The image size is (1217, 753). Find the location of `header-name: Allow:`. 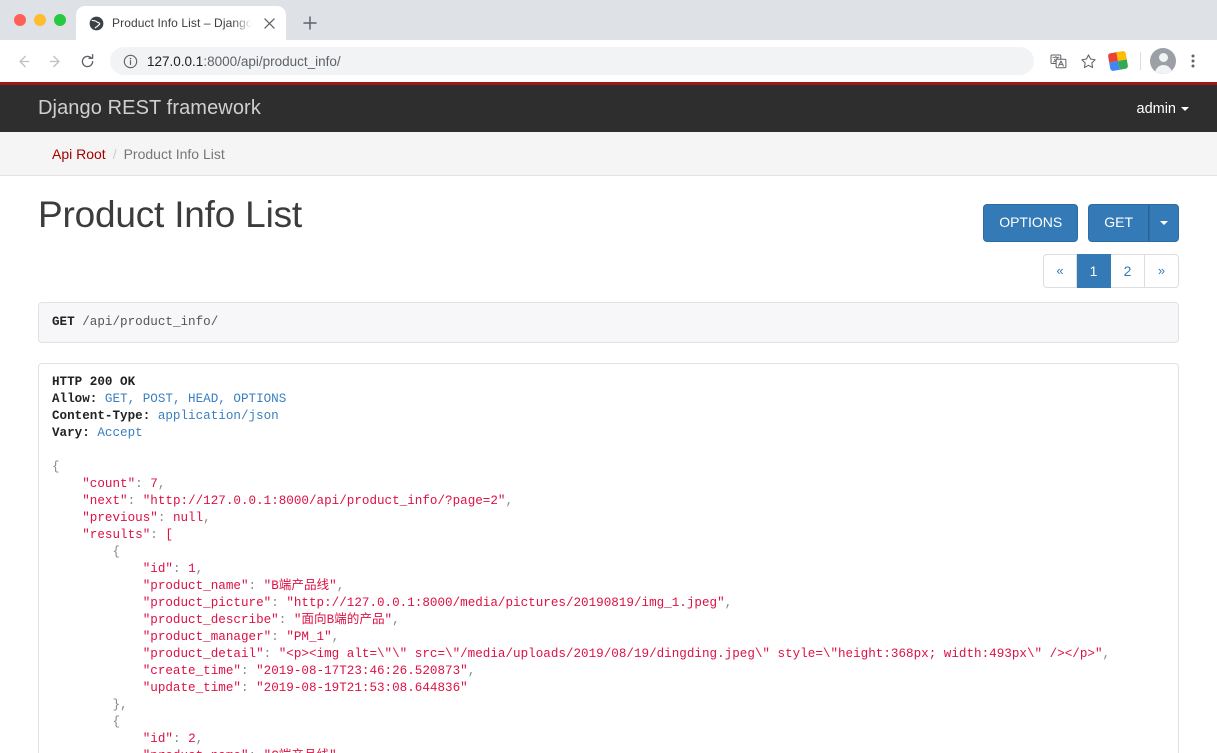

header-name: Allow: is located at coordinates (75, 398).